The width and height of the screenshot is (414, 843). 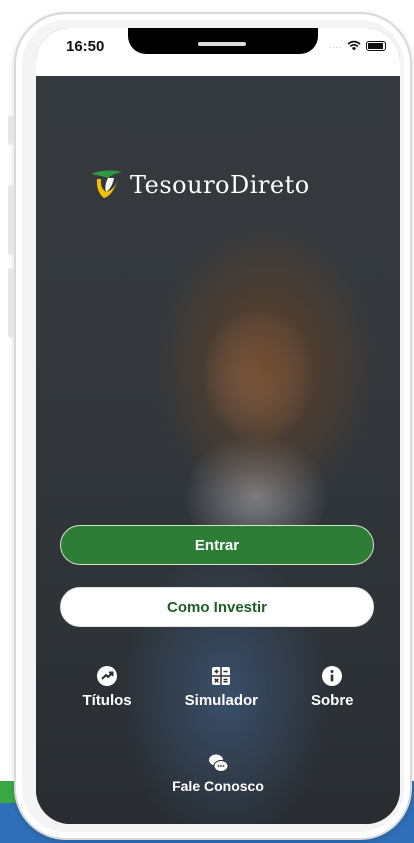 What do you see at coordinates (106, 184) in the screenshot?
I see `tesouro-direto-logo-icon` at bounding box center [106, 184].